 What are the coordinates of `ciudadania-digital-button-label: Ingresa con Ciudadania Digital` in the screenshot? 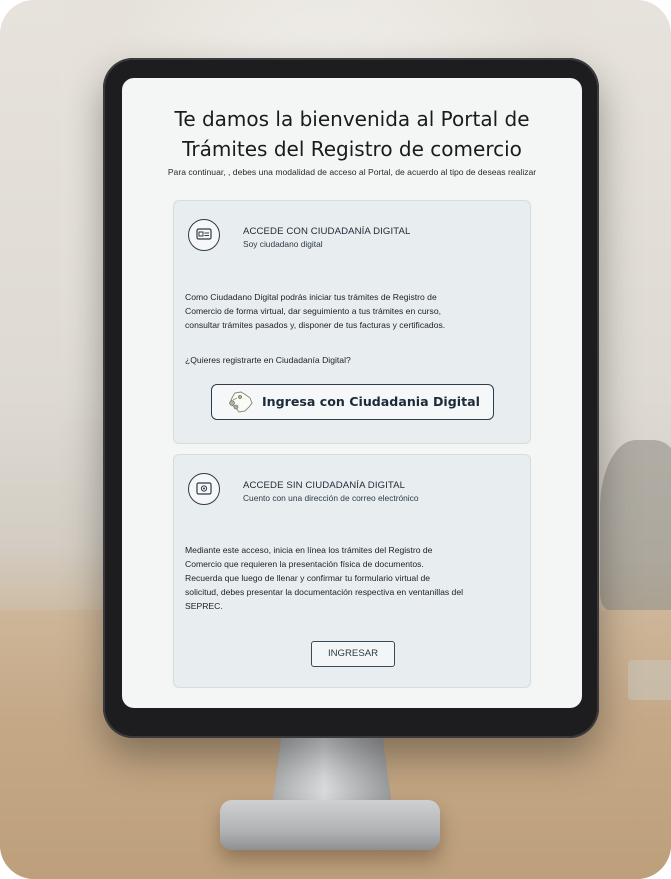 It's located at (371, 401).